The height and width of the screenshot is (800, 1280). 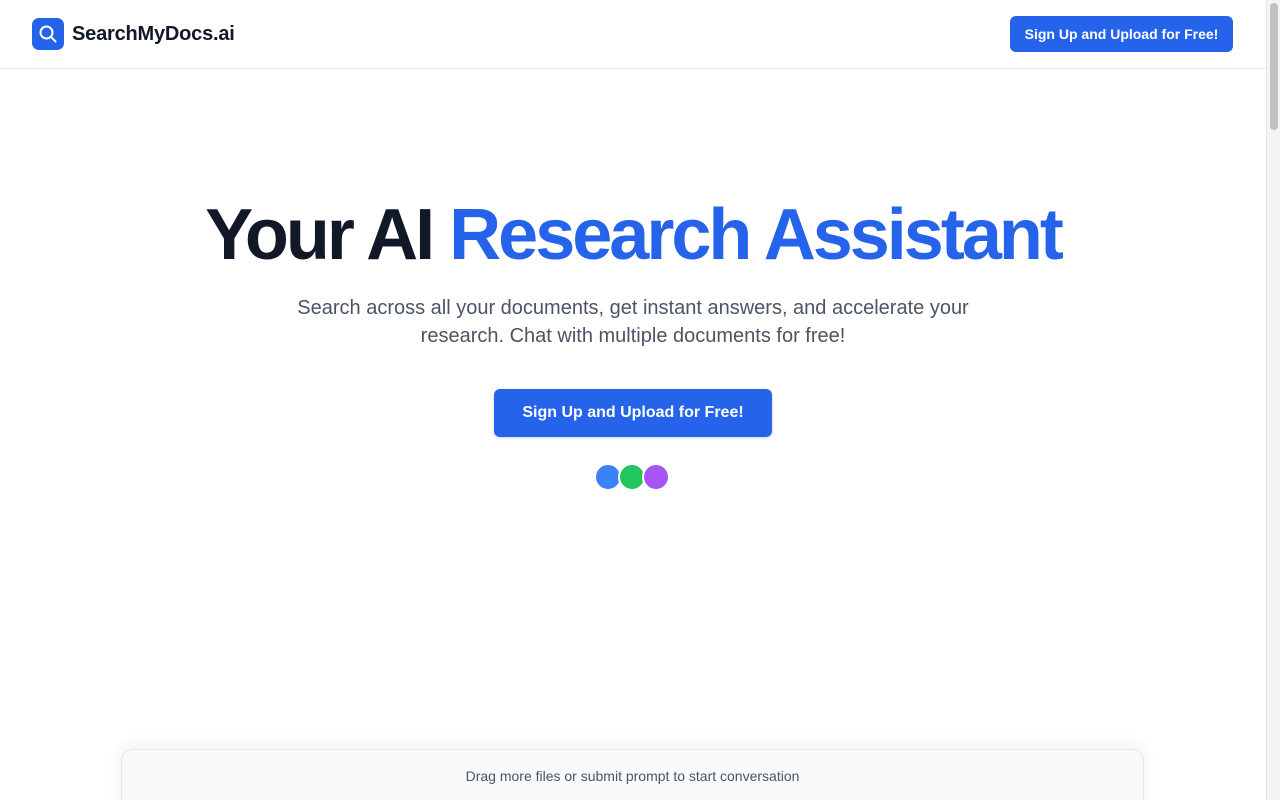 What do you see at coordinates (656, 477) in the screenshot?
I see `avatar` at bounding box center [656, 477].